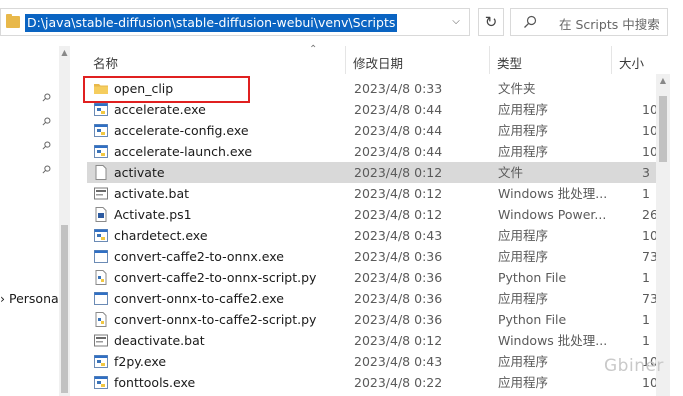  I want to click on file-row: fonttools.exe 2023/4/8 0:22 应用程序 106, so click(376, 382).